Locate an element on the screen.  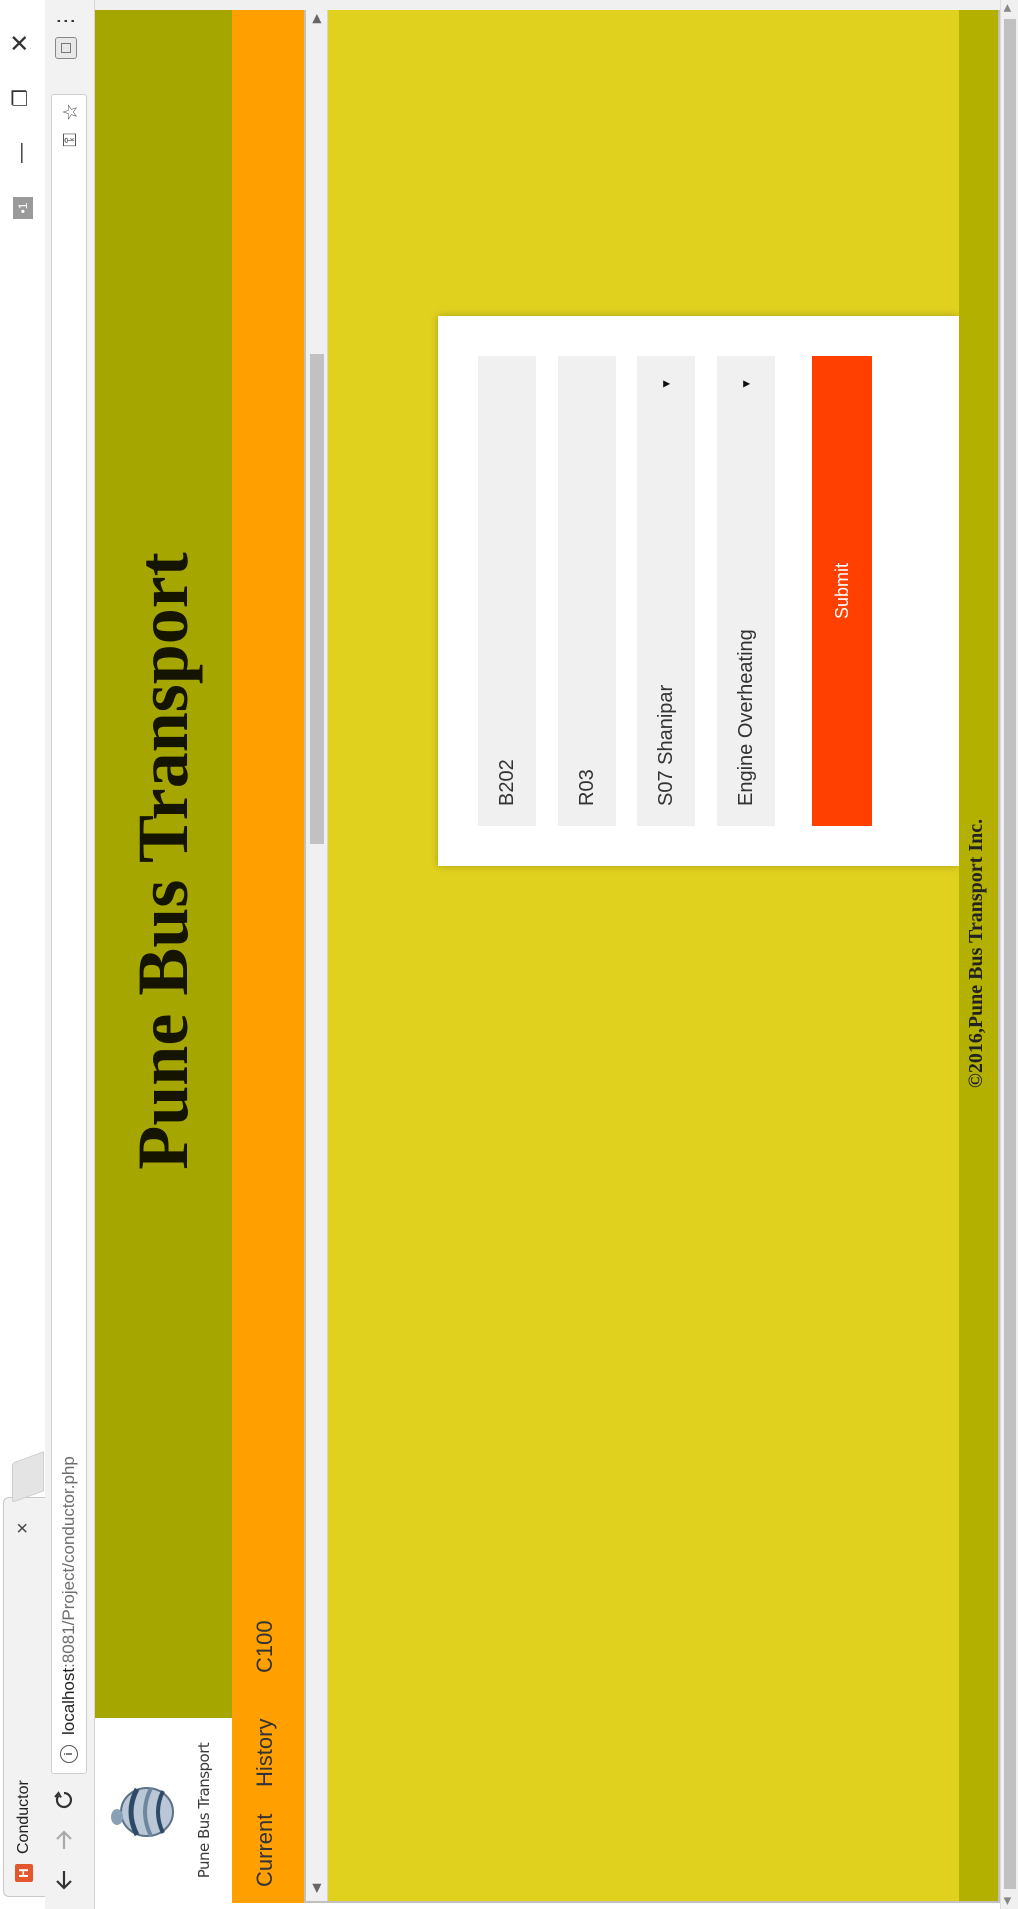
submit-button: Submit is located at coordinates (842, 591).